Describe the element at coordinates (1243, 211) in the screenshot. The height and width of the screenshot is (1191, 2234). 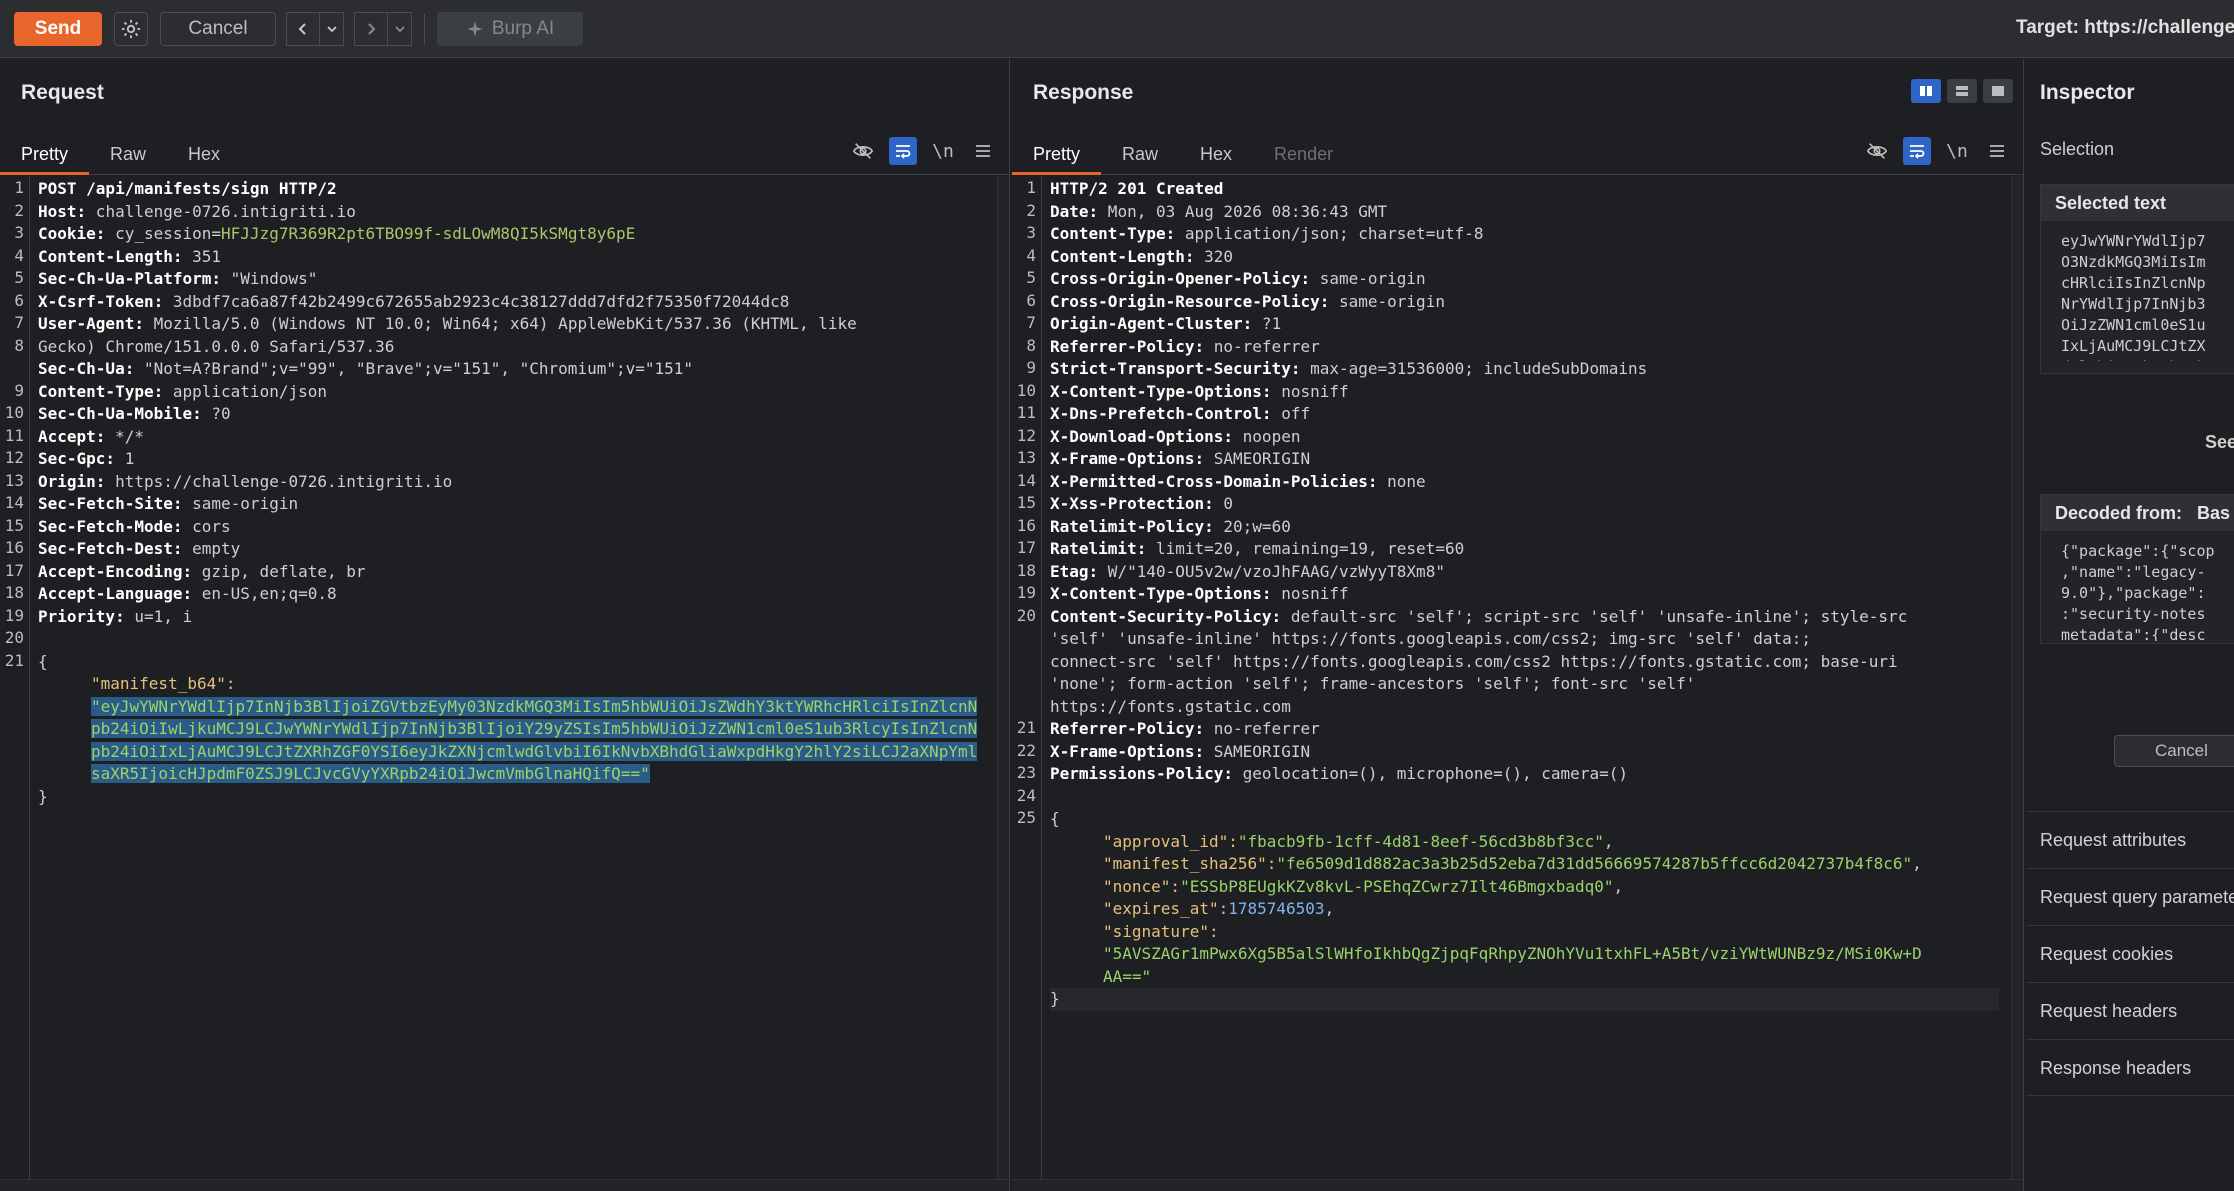
I see `header-value: Mon, 03 Aug 2026 08:36:43 GMT` at that location.